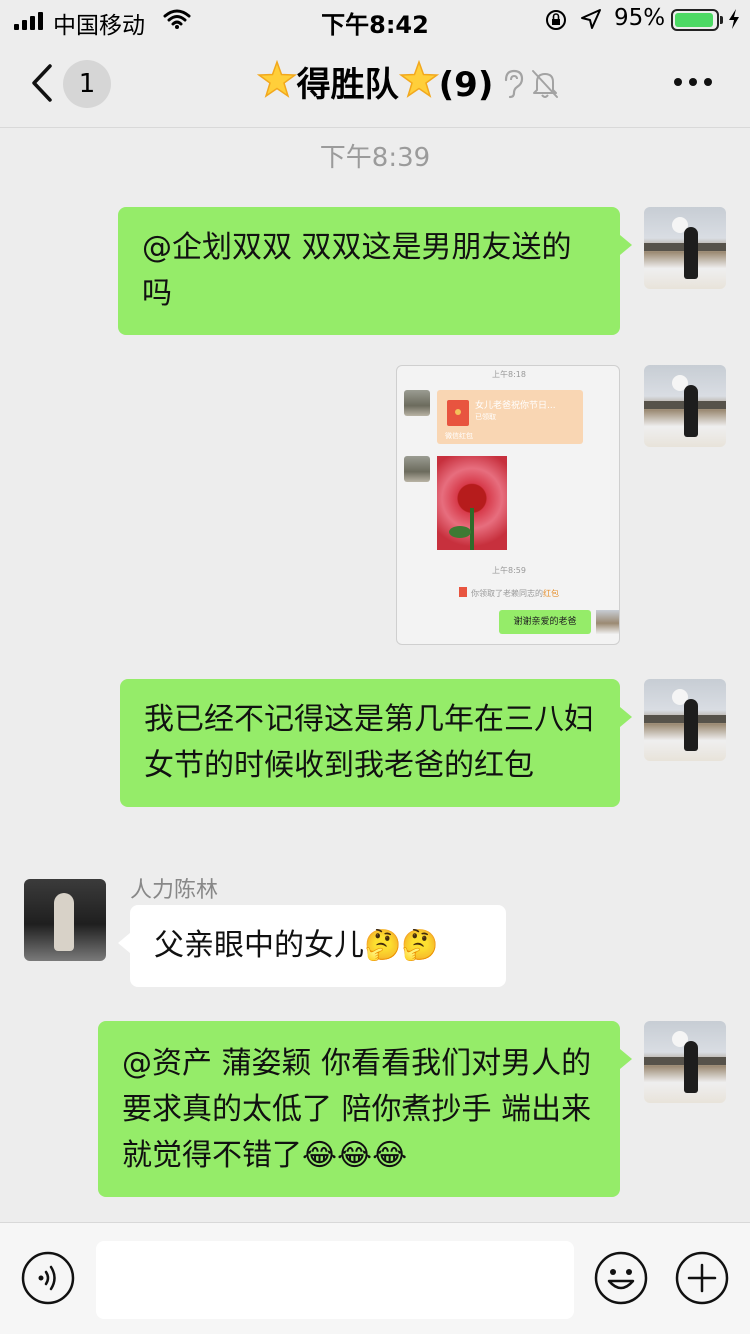 The image size is (750, 1334). Describe the element at coordinates (734, 22) in the screenshot. I see `charging-bolt-icon` at that location.